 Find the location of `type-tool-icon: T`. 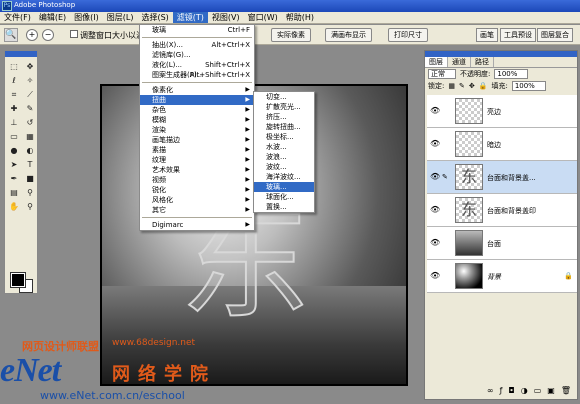

type-tool-icon: T is located at coordinates (30, 164).